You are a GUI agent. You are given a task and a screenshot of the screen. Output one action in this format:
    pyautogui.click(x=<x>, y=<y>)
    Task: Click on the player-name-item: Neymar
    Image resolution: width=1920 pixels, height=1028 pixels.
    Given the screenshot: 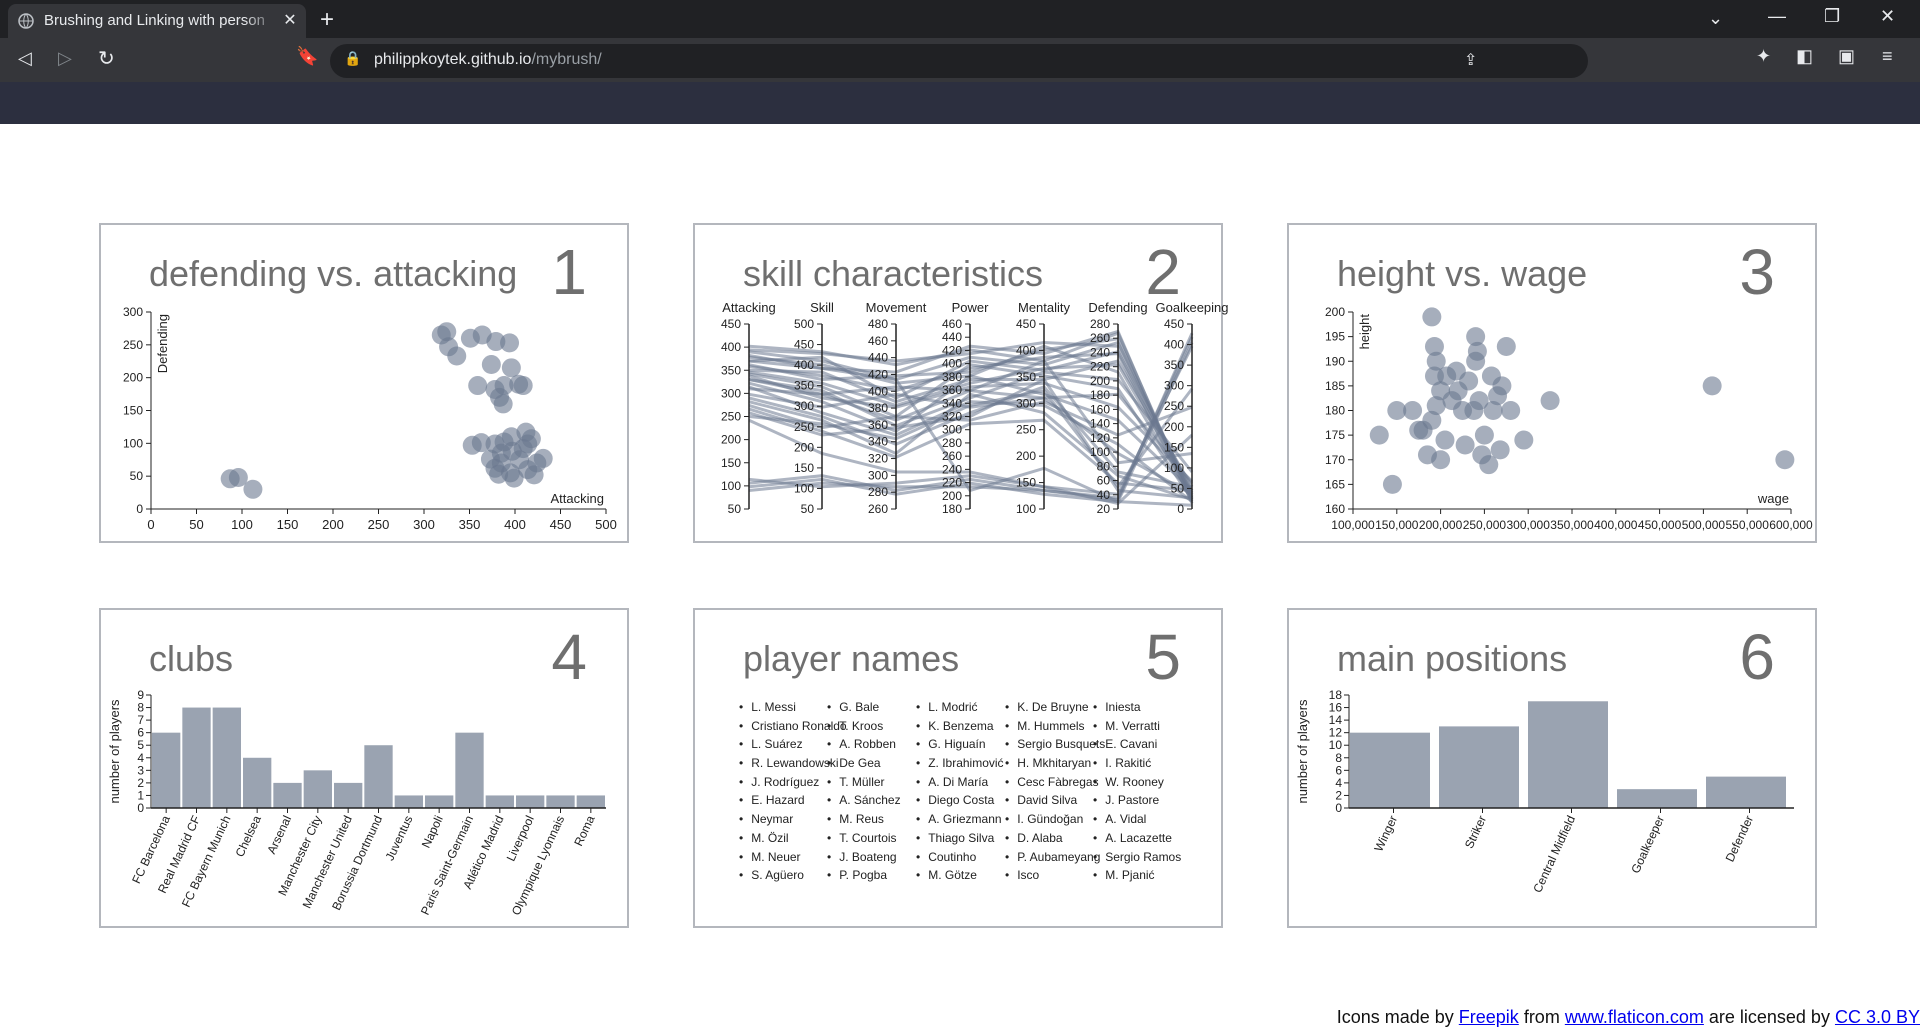 What is the action you would take?
    pyautogui.click(x=785, y=821)
    